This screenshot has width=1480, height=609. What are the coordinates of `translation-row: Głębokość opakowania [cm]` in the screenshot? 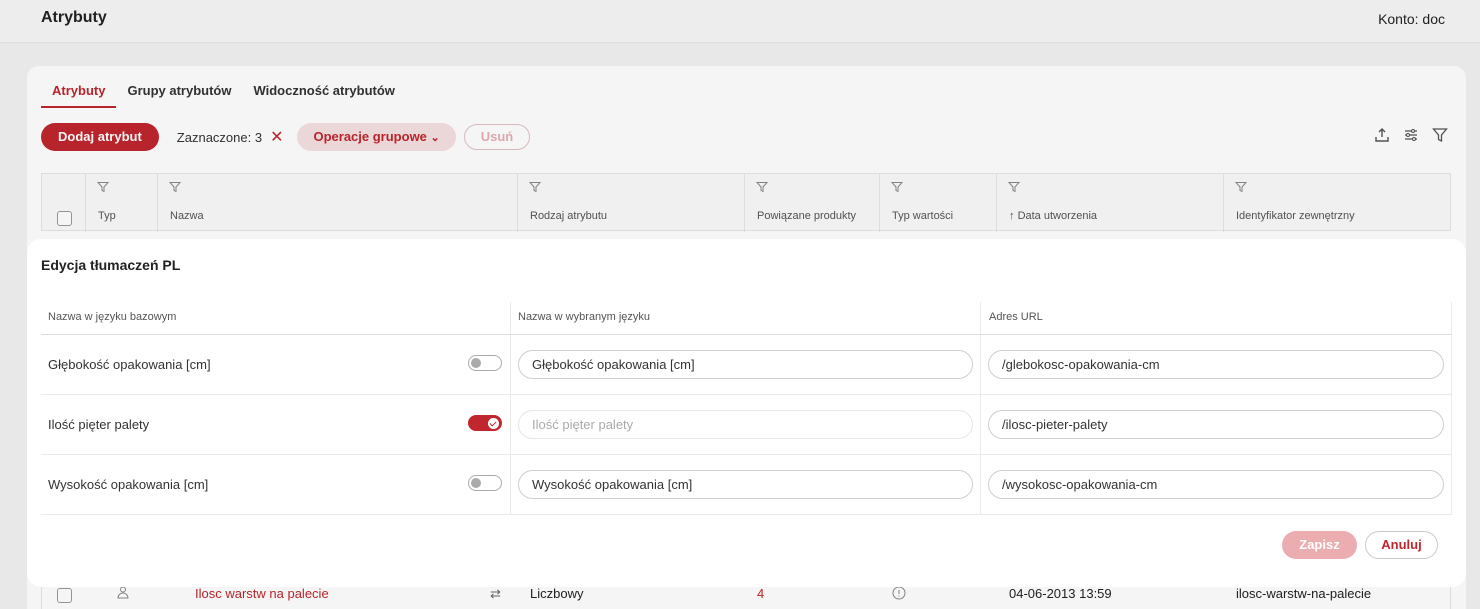 It's located at (746, 365).